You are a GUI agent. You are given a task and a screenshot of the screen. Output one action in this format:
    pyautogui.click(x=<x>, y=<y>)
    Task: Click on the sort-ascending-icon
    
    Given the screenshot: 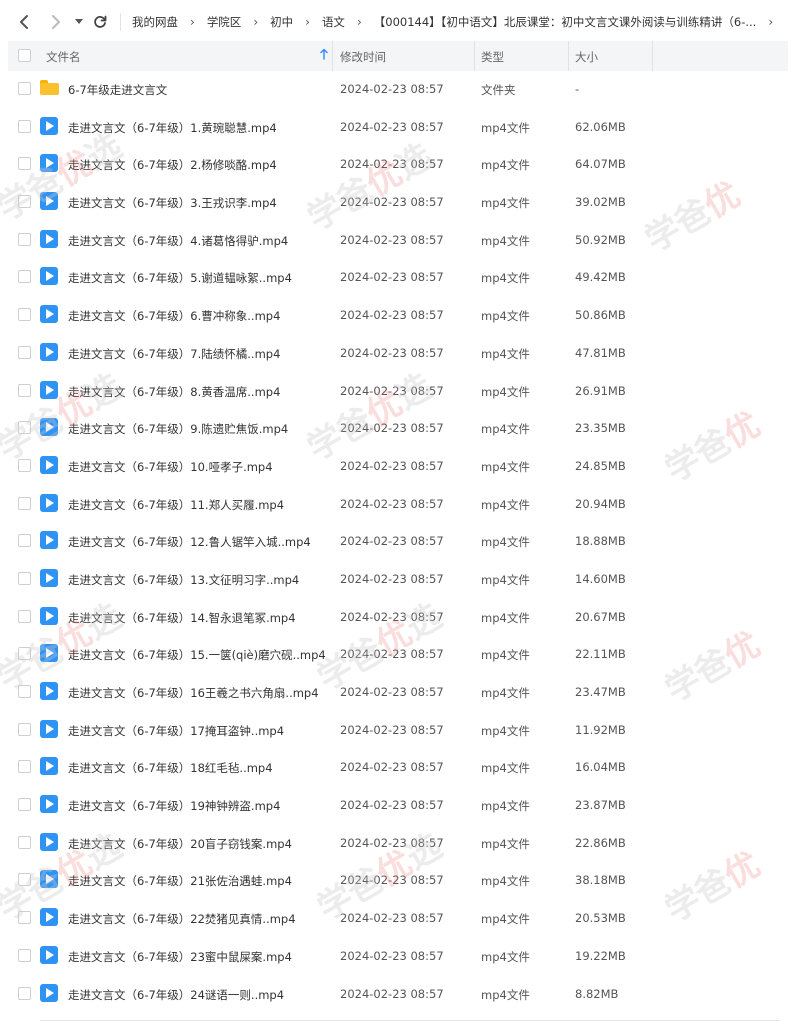 What is the action you would take?
    pyautogui.click(x=324, y=55)
    